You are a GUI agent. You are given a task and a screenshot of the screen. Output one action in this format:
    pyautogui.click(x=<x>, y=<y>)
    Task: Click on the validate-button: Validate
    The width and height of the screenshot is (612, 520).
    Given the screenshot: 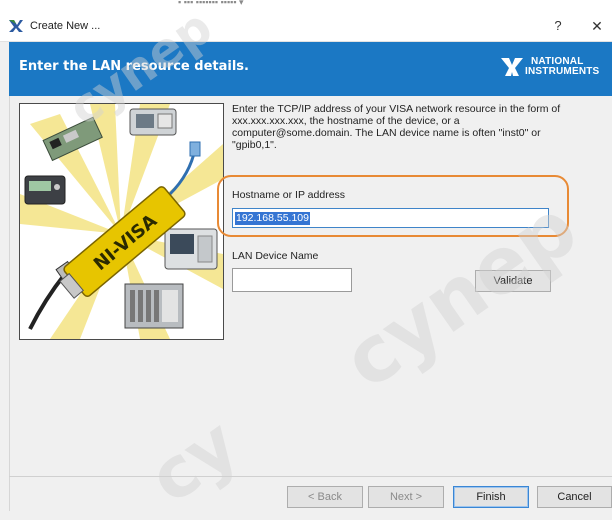 What is the action you would take?
    pyautogui.click(x=513, y=281)
    